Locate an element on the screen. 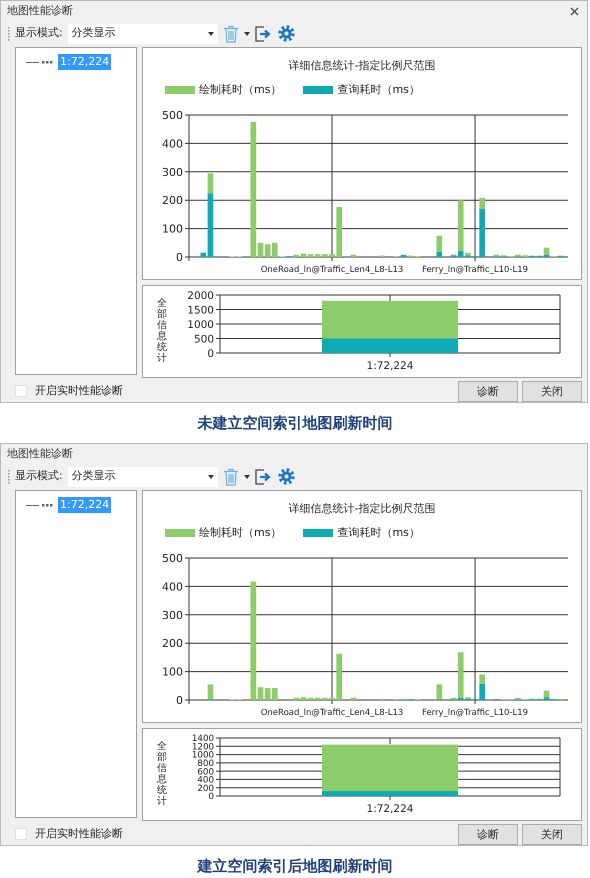 Image resolution: width=590 pixels, height=878 pixels. y-tick-label: 1200 is located at coordinates (203, 747).